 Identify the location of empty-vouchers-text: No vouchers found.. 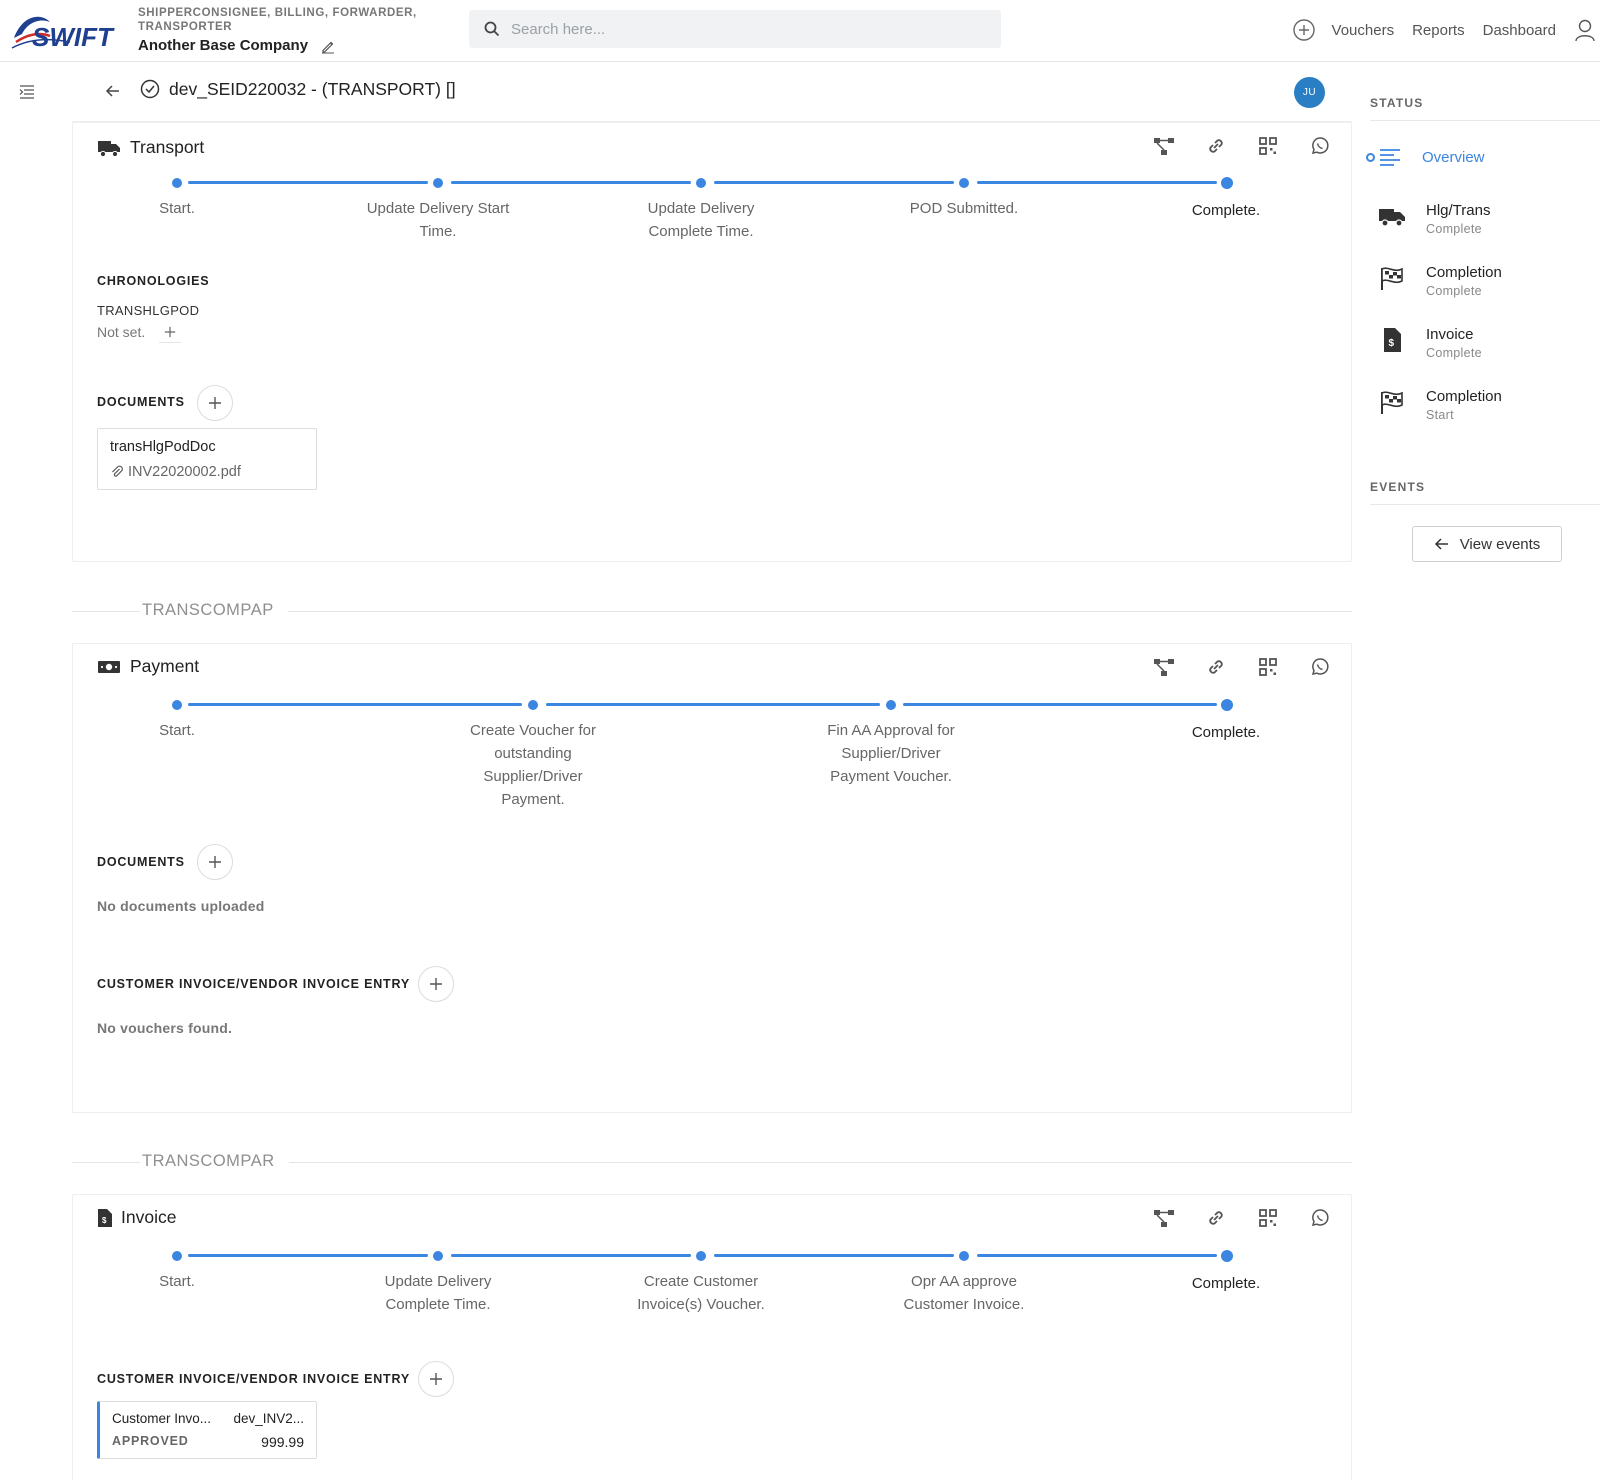
(165, 1028).